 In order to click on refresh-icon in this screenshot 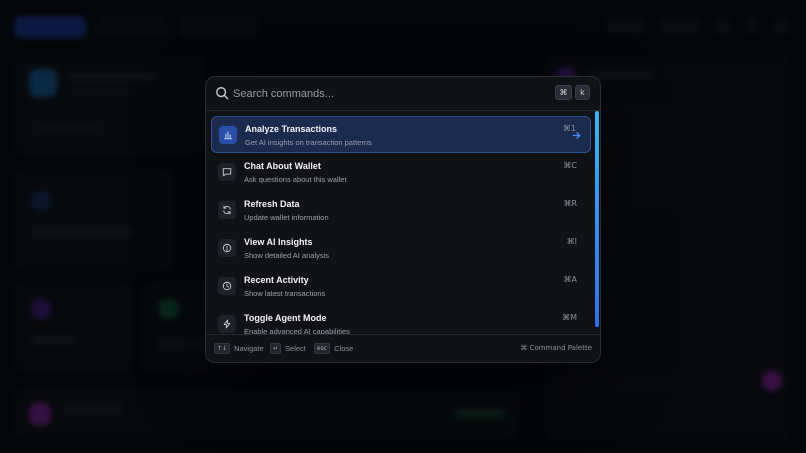, I will do `click(227, 210)`.